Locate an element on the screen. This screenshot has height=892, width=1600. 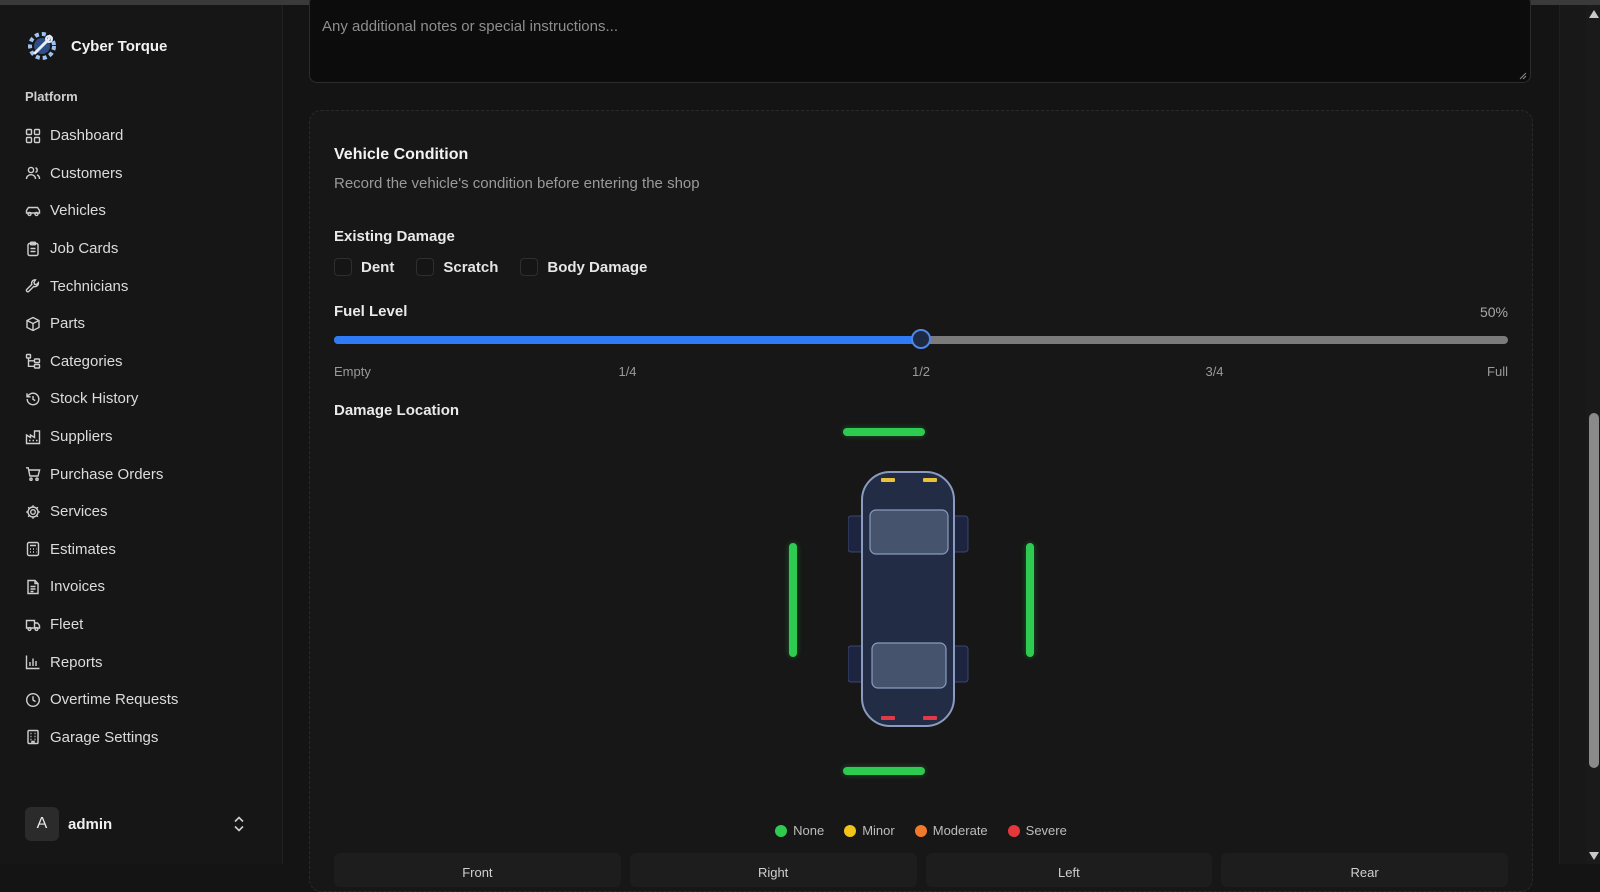
damage-location-label: Damage Location is located at coordinates (397, 410).